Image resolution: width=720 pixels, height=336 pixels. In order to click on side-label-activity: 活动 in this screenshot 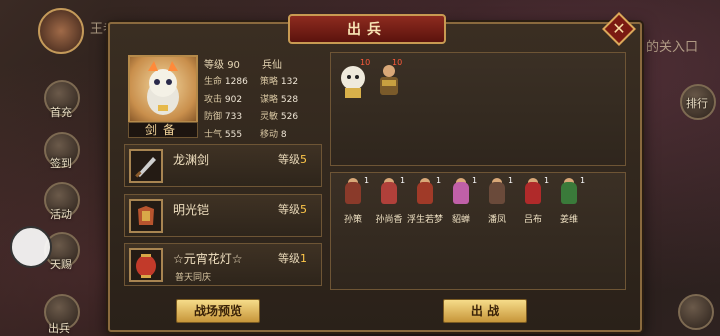, I will do `click(61, 214)`.